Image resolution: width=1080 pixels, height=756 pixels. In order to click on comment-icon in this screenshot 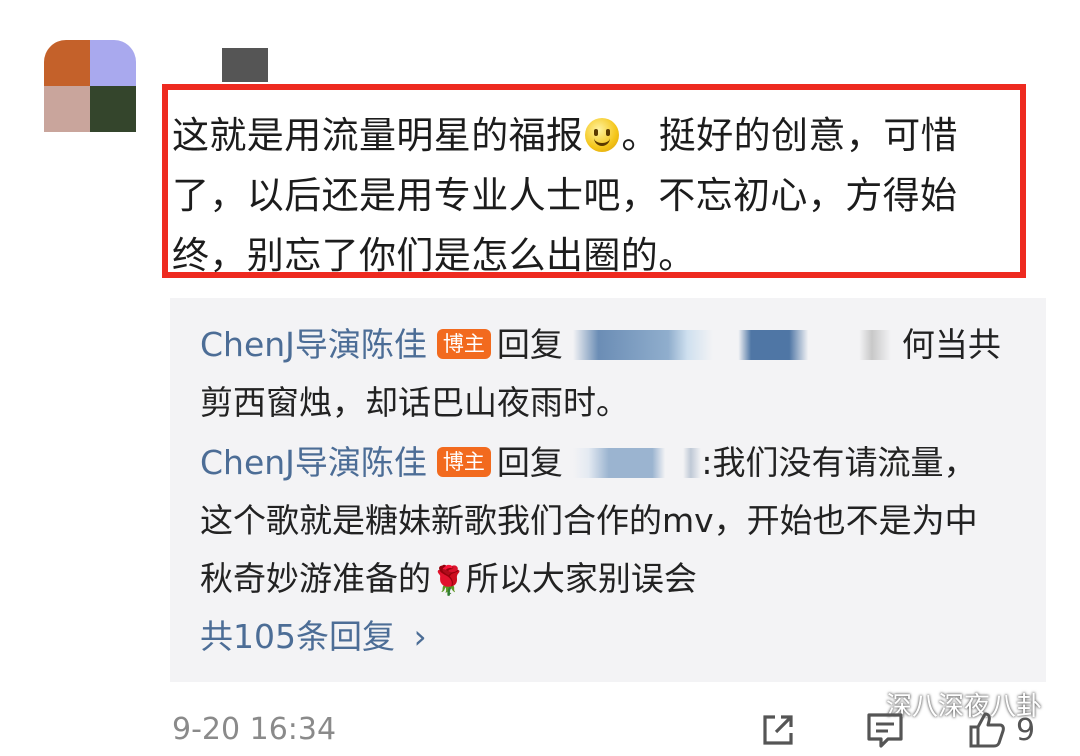, I will do `click(885, 730)`.